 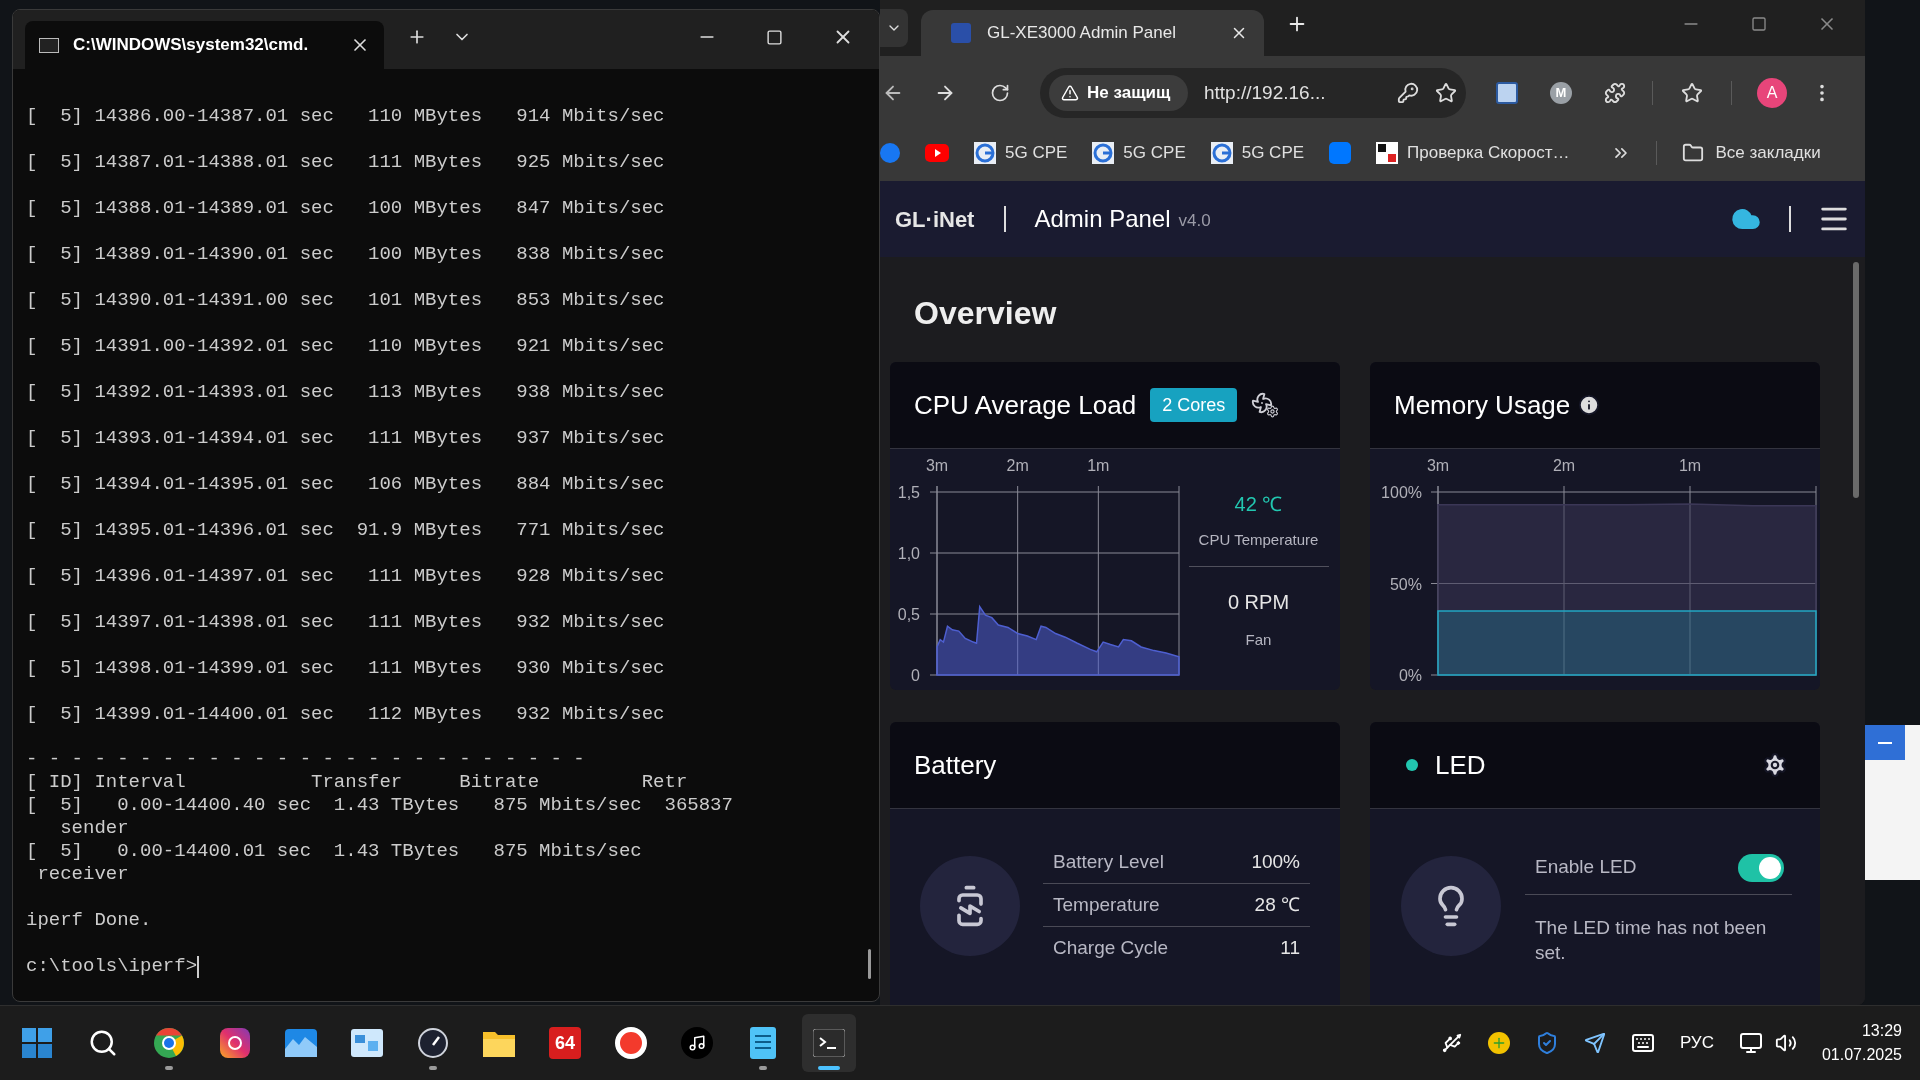 I want to click on warning-icon, so click(x=1070, y=93).